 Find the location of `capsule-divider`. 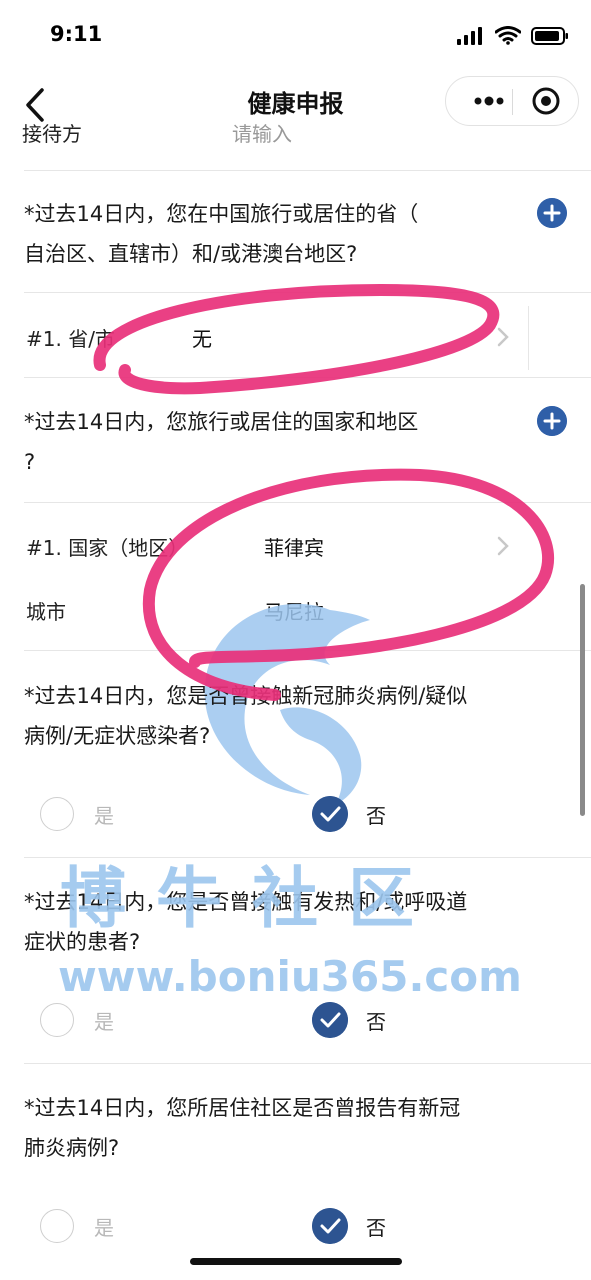

capsule-divider is located at coordinates (512, 102).